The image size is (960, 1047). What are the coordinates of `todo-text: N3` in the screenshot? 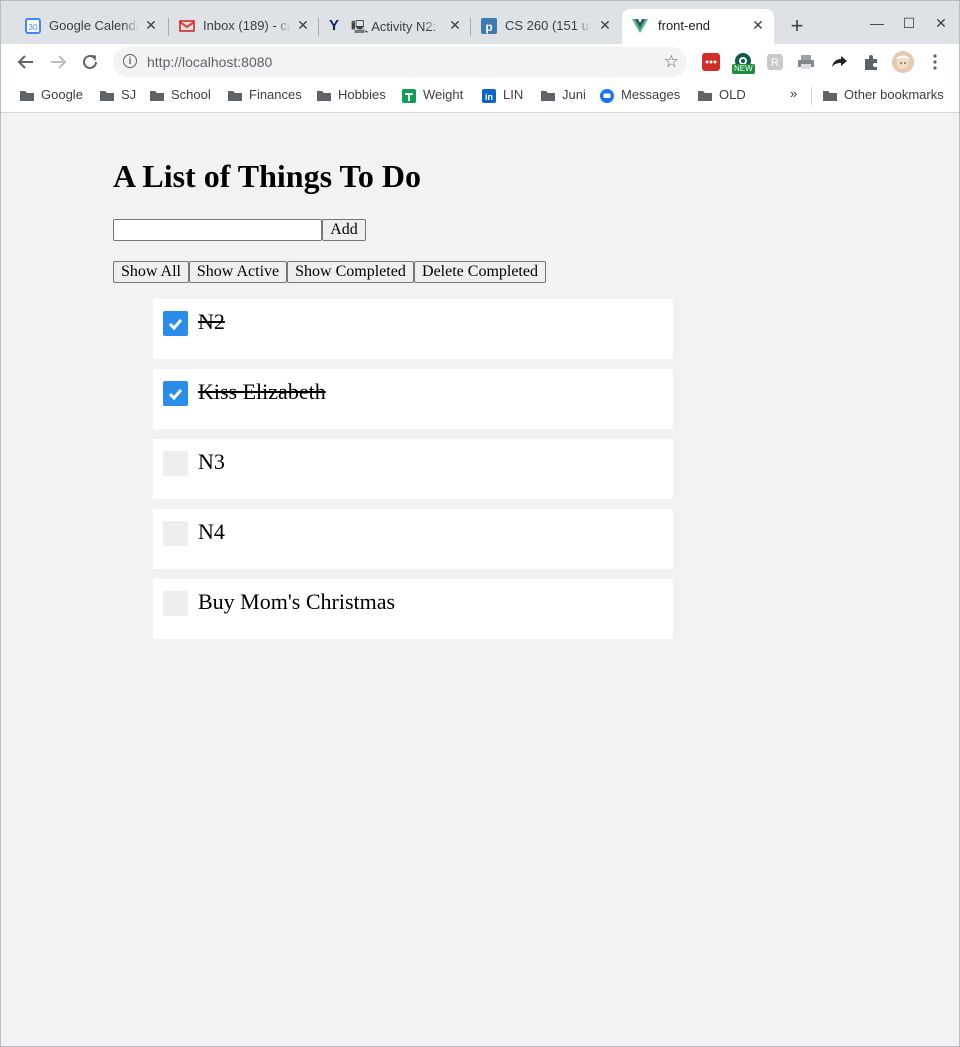 It's located at (211, 461).